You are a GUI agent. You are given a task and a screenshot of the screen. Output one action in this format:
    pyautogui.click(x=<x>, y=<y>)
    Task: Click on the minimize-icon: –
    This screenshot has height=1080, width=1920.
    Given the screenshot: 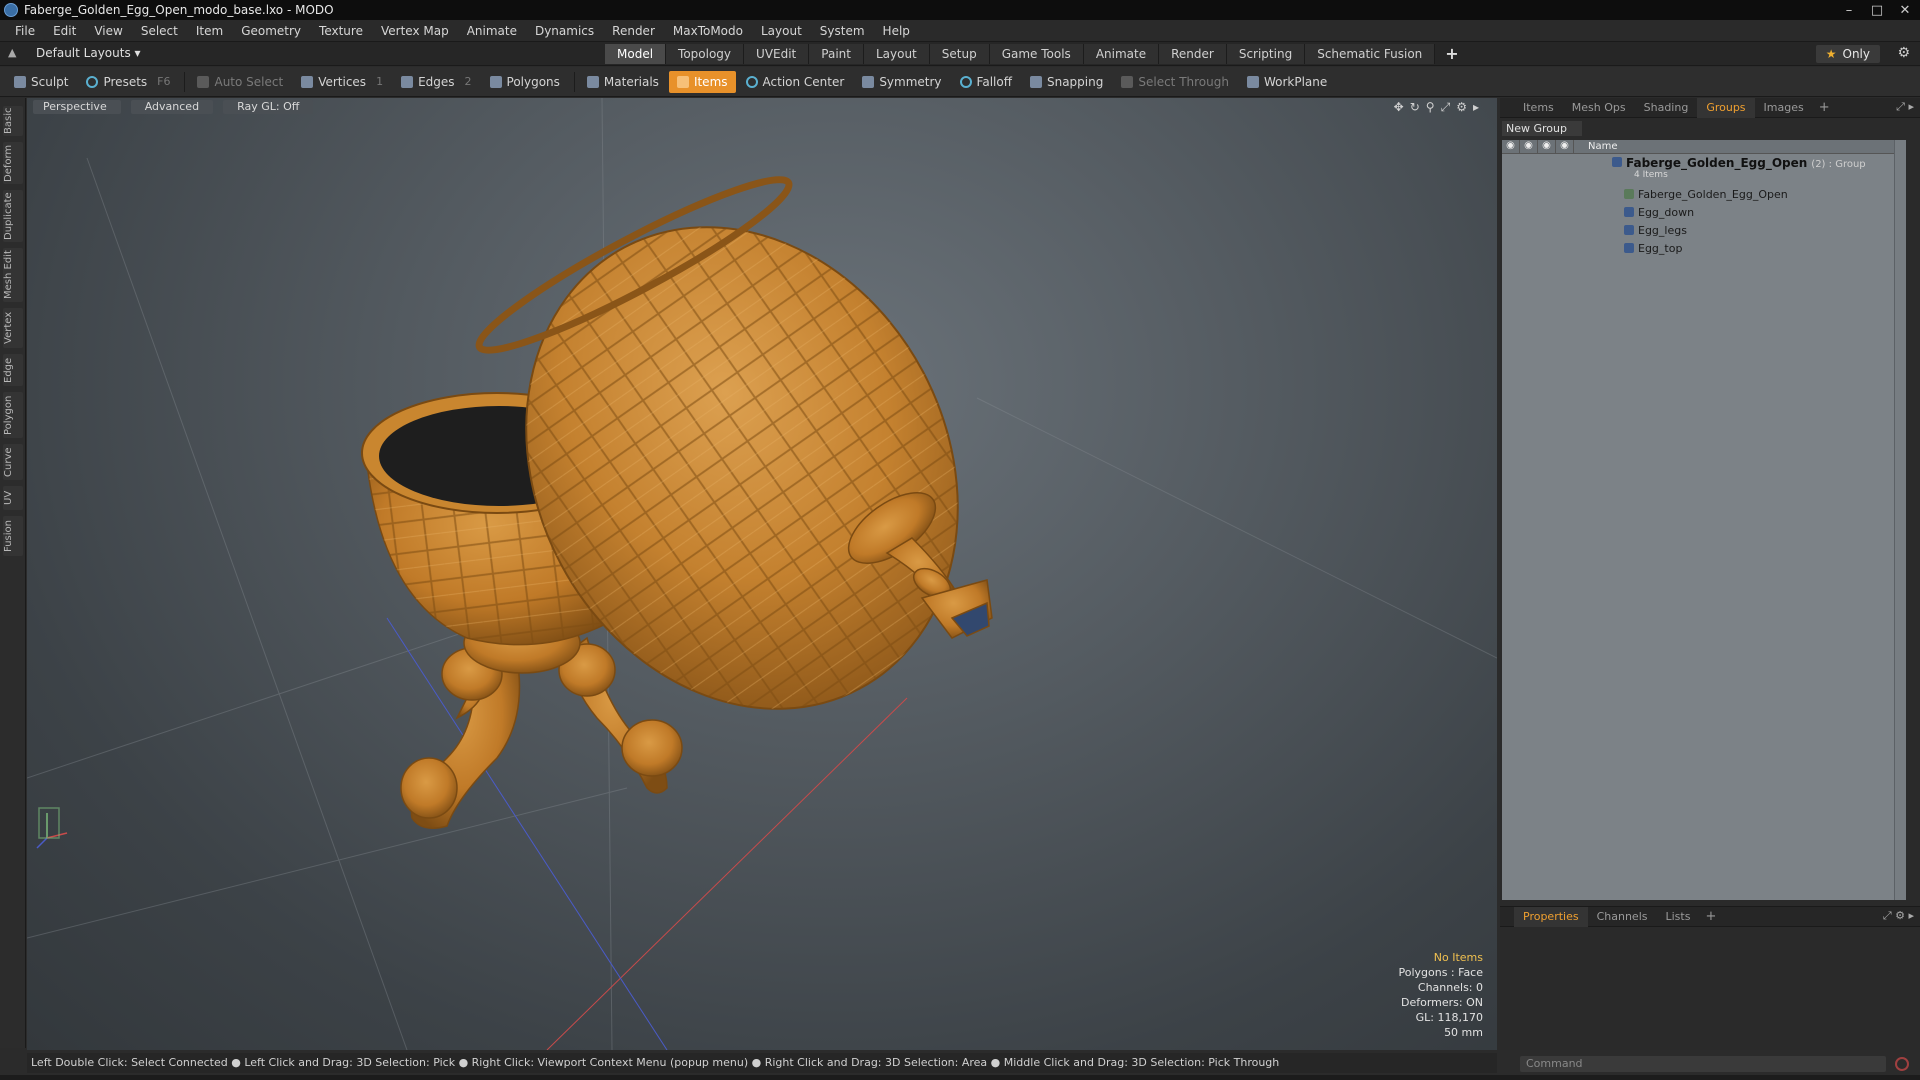 What is the action you would take?
    pyautogui.click(x=1849, y=10)
    